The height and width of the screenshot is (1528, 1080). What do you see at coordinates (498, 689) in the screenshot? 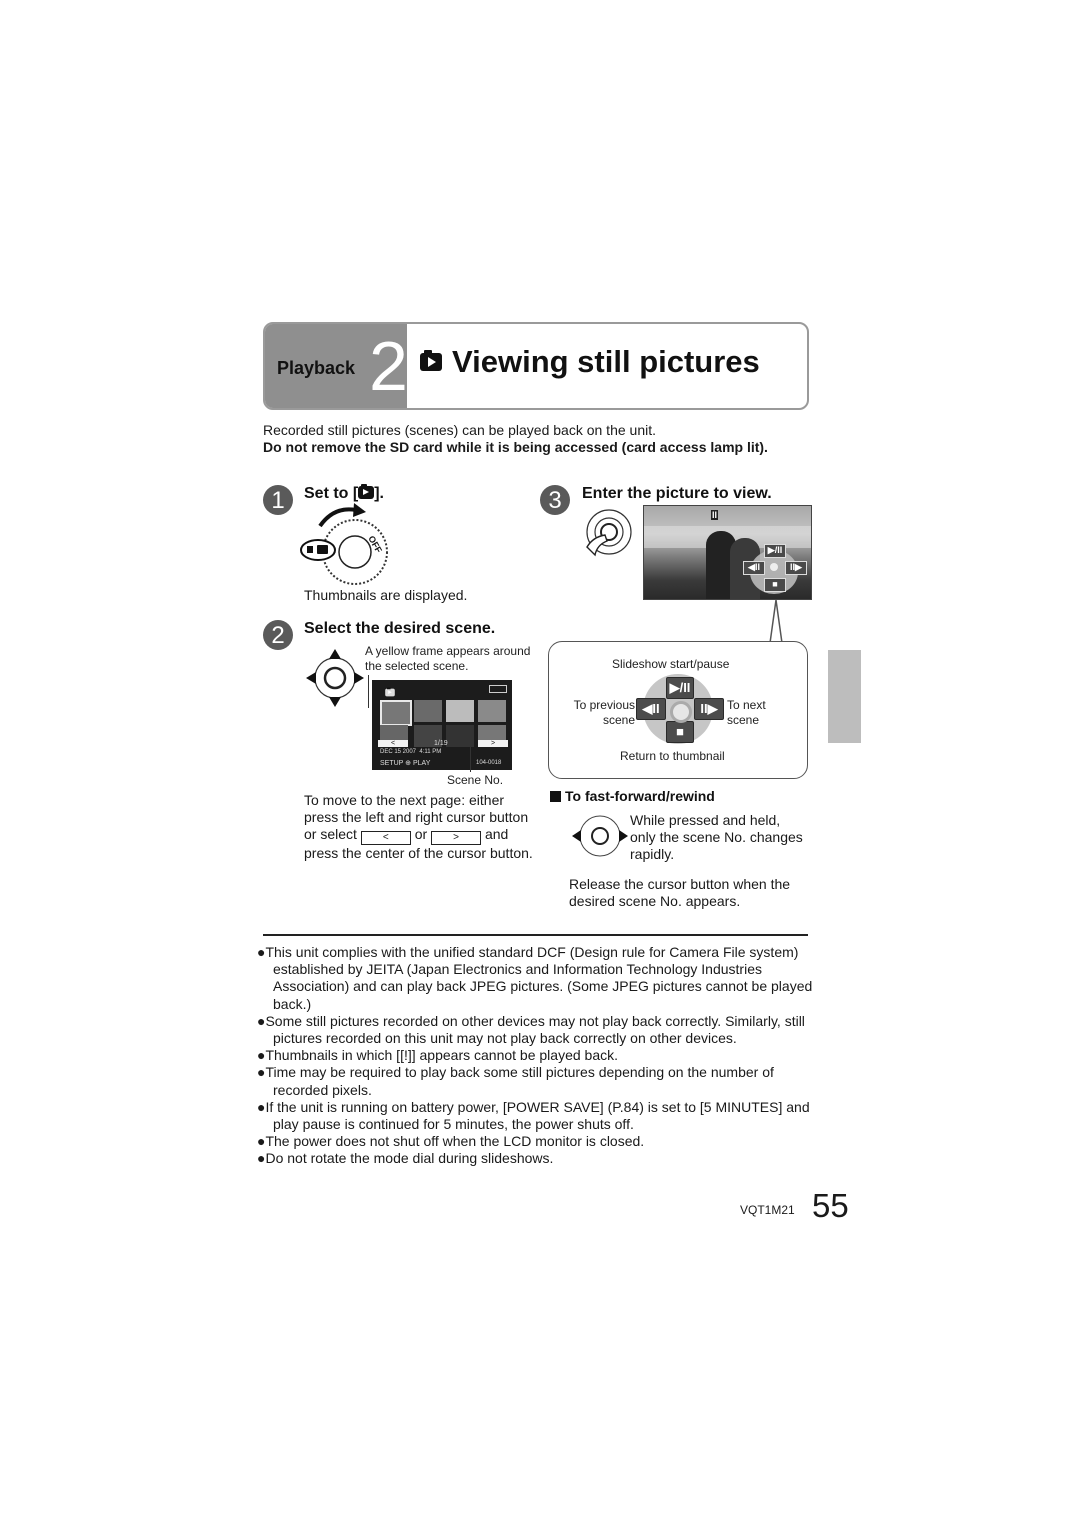
I see `battery-icon` at bounding box center [498, 689].